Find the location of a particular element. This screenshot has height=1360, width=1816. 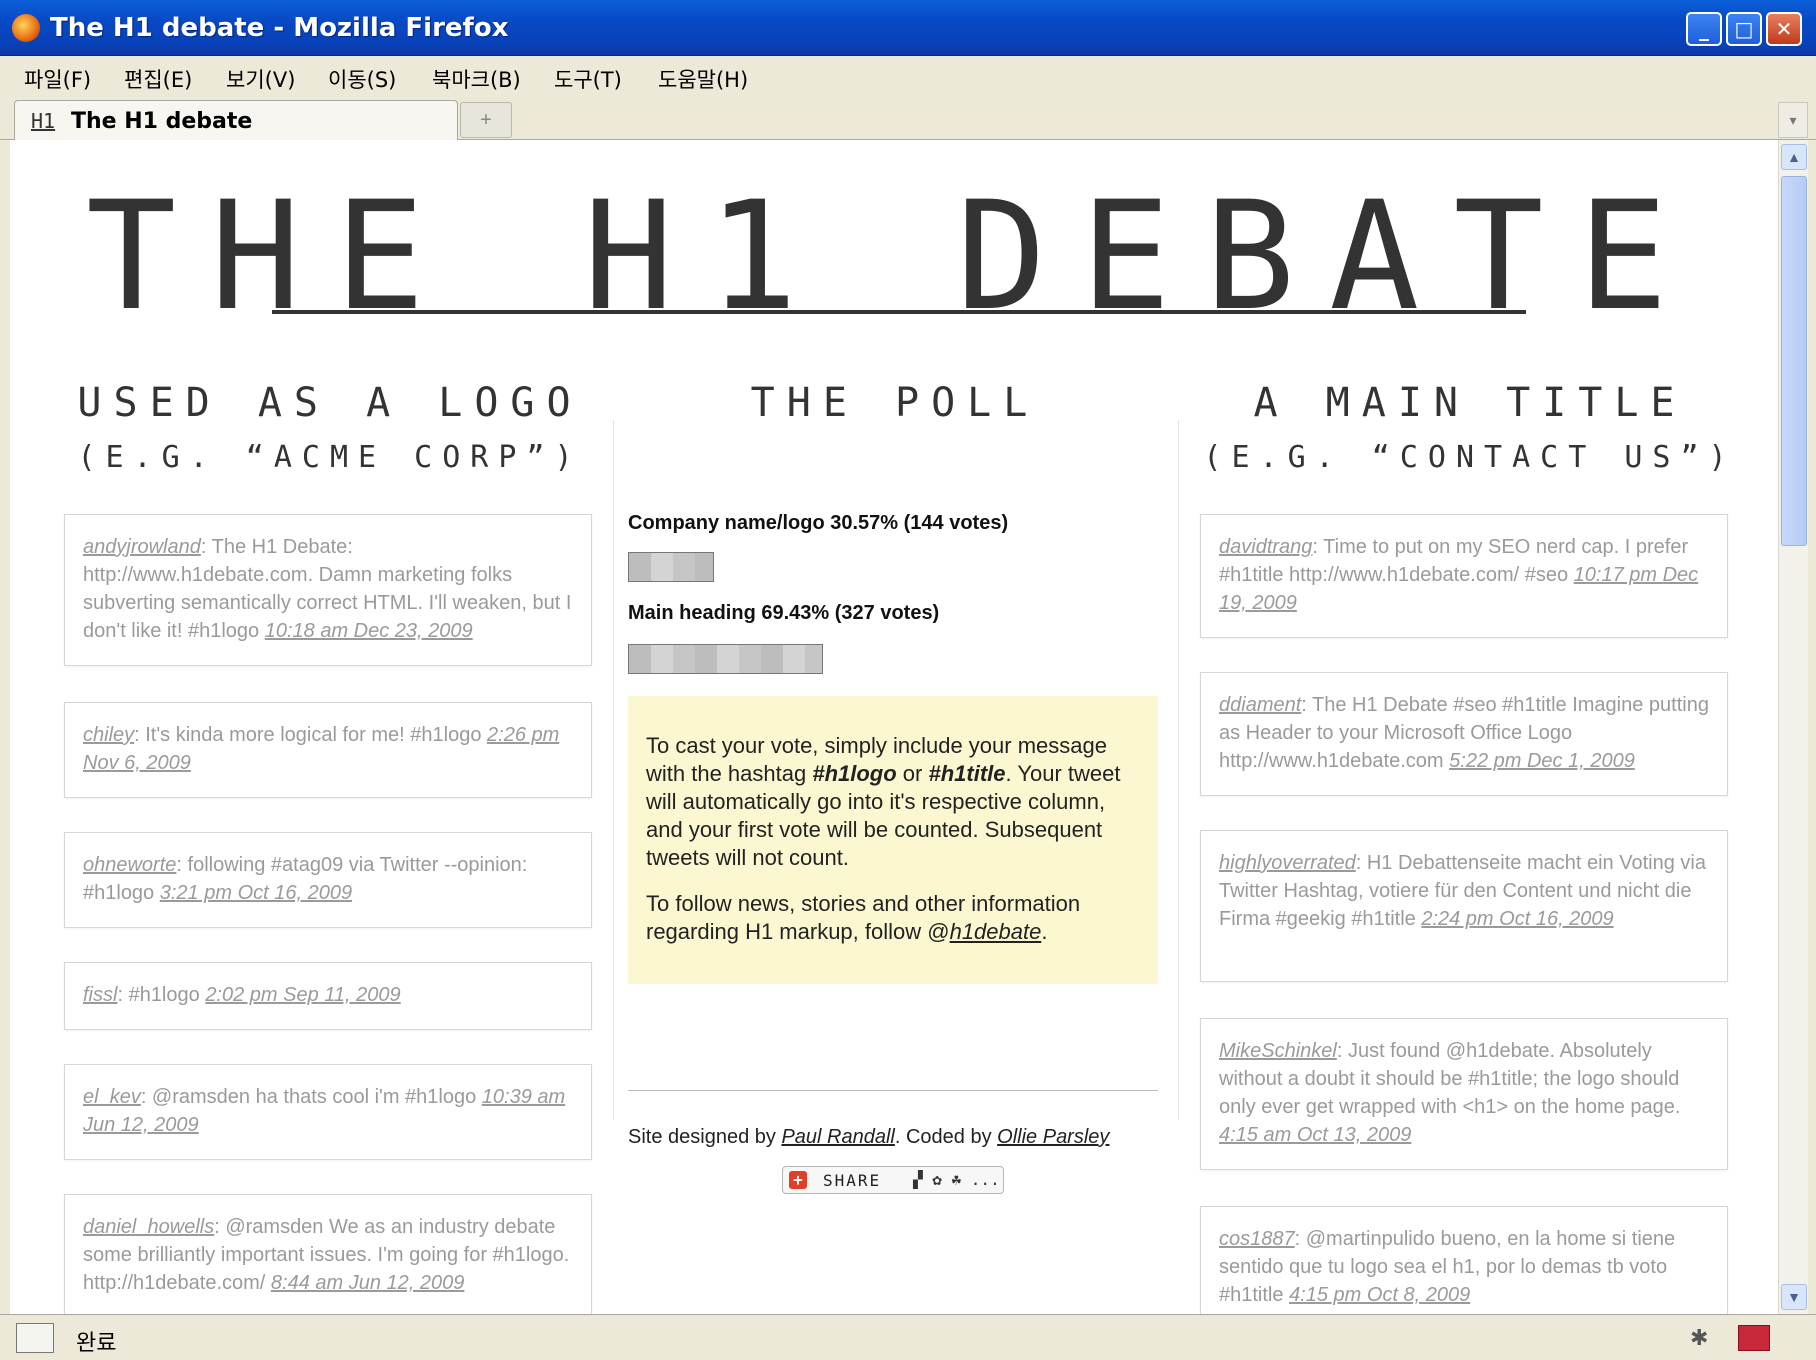

tweet-user-link: andyjrowland is located at coordinates (142, 547).